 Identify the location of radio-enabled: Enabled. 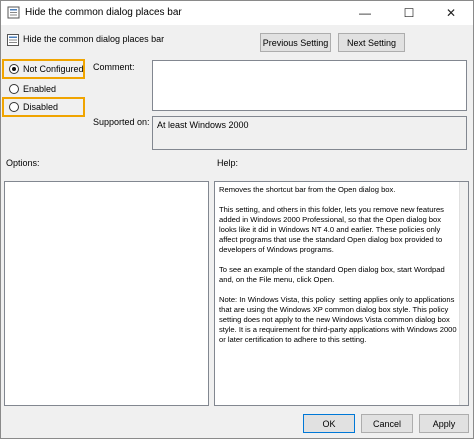
(43, 89).